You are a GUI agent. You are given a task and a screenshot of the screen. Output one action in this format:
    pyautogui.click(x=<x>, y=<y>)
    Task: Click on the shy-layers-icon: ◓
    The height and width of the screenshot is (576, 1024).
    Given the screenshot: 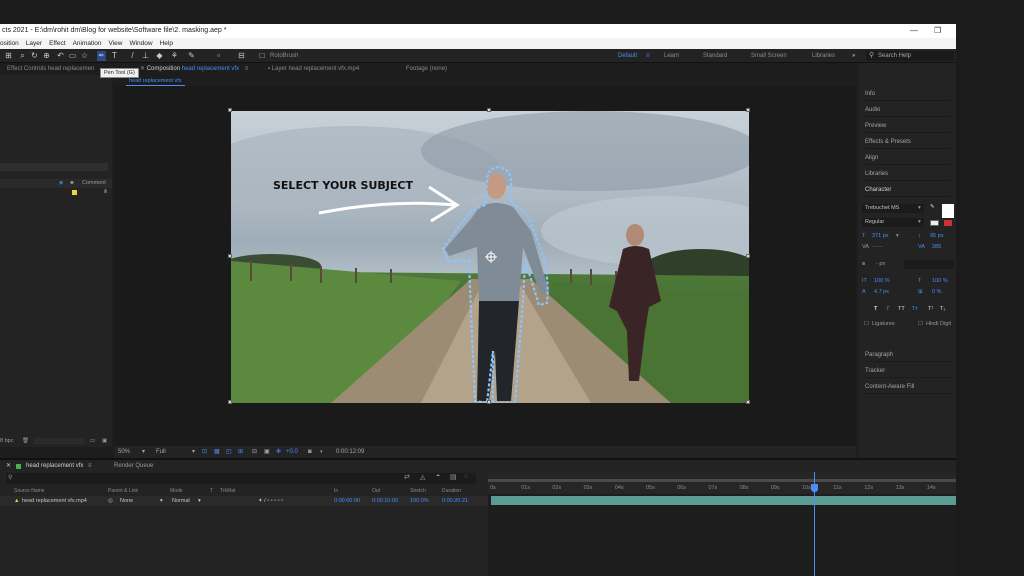 What is the action you would take?
    pyautogui.click(x=438, y=476)
    